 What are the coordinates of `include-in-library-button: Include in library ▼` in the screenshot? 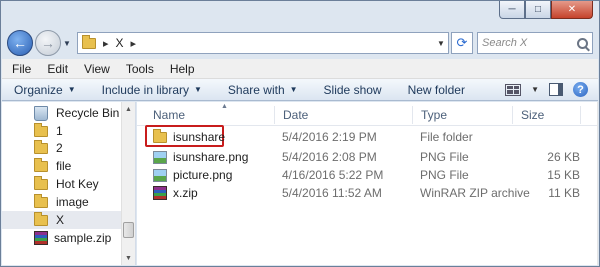 It's located at (152, 90).